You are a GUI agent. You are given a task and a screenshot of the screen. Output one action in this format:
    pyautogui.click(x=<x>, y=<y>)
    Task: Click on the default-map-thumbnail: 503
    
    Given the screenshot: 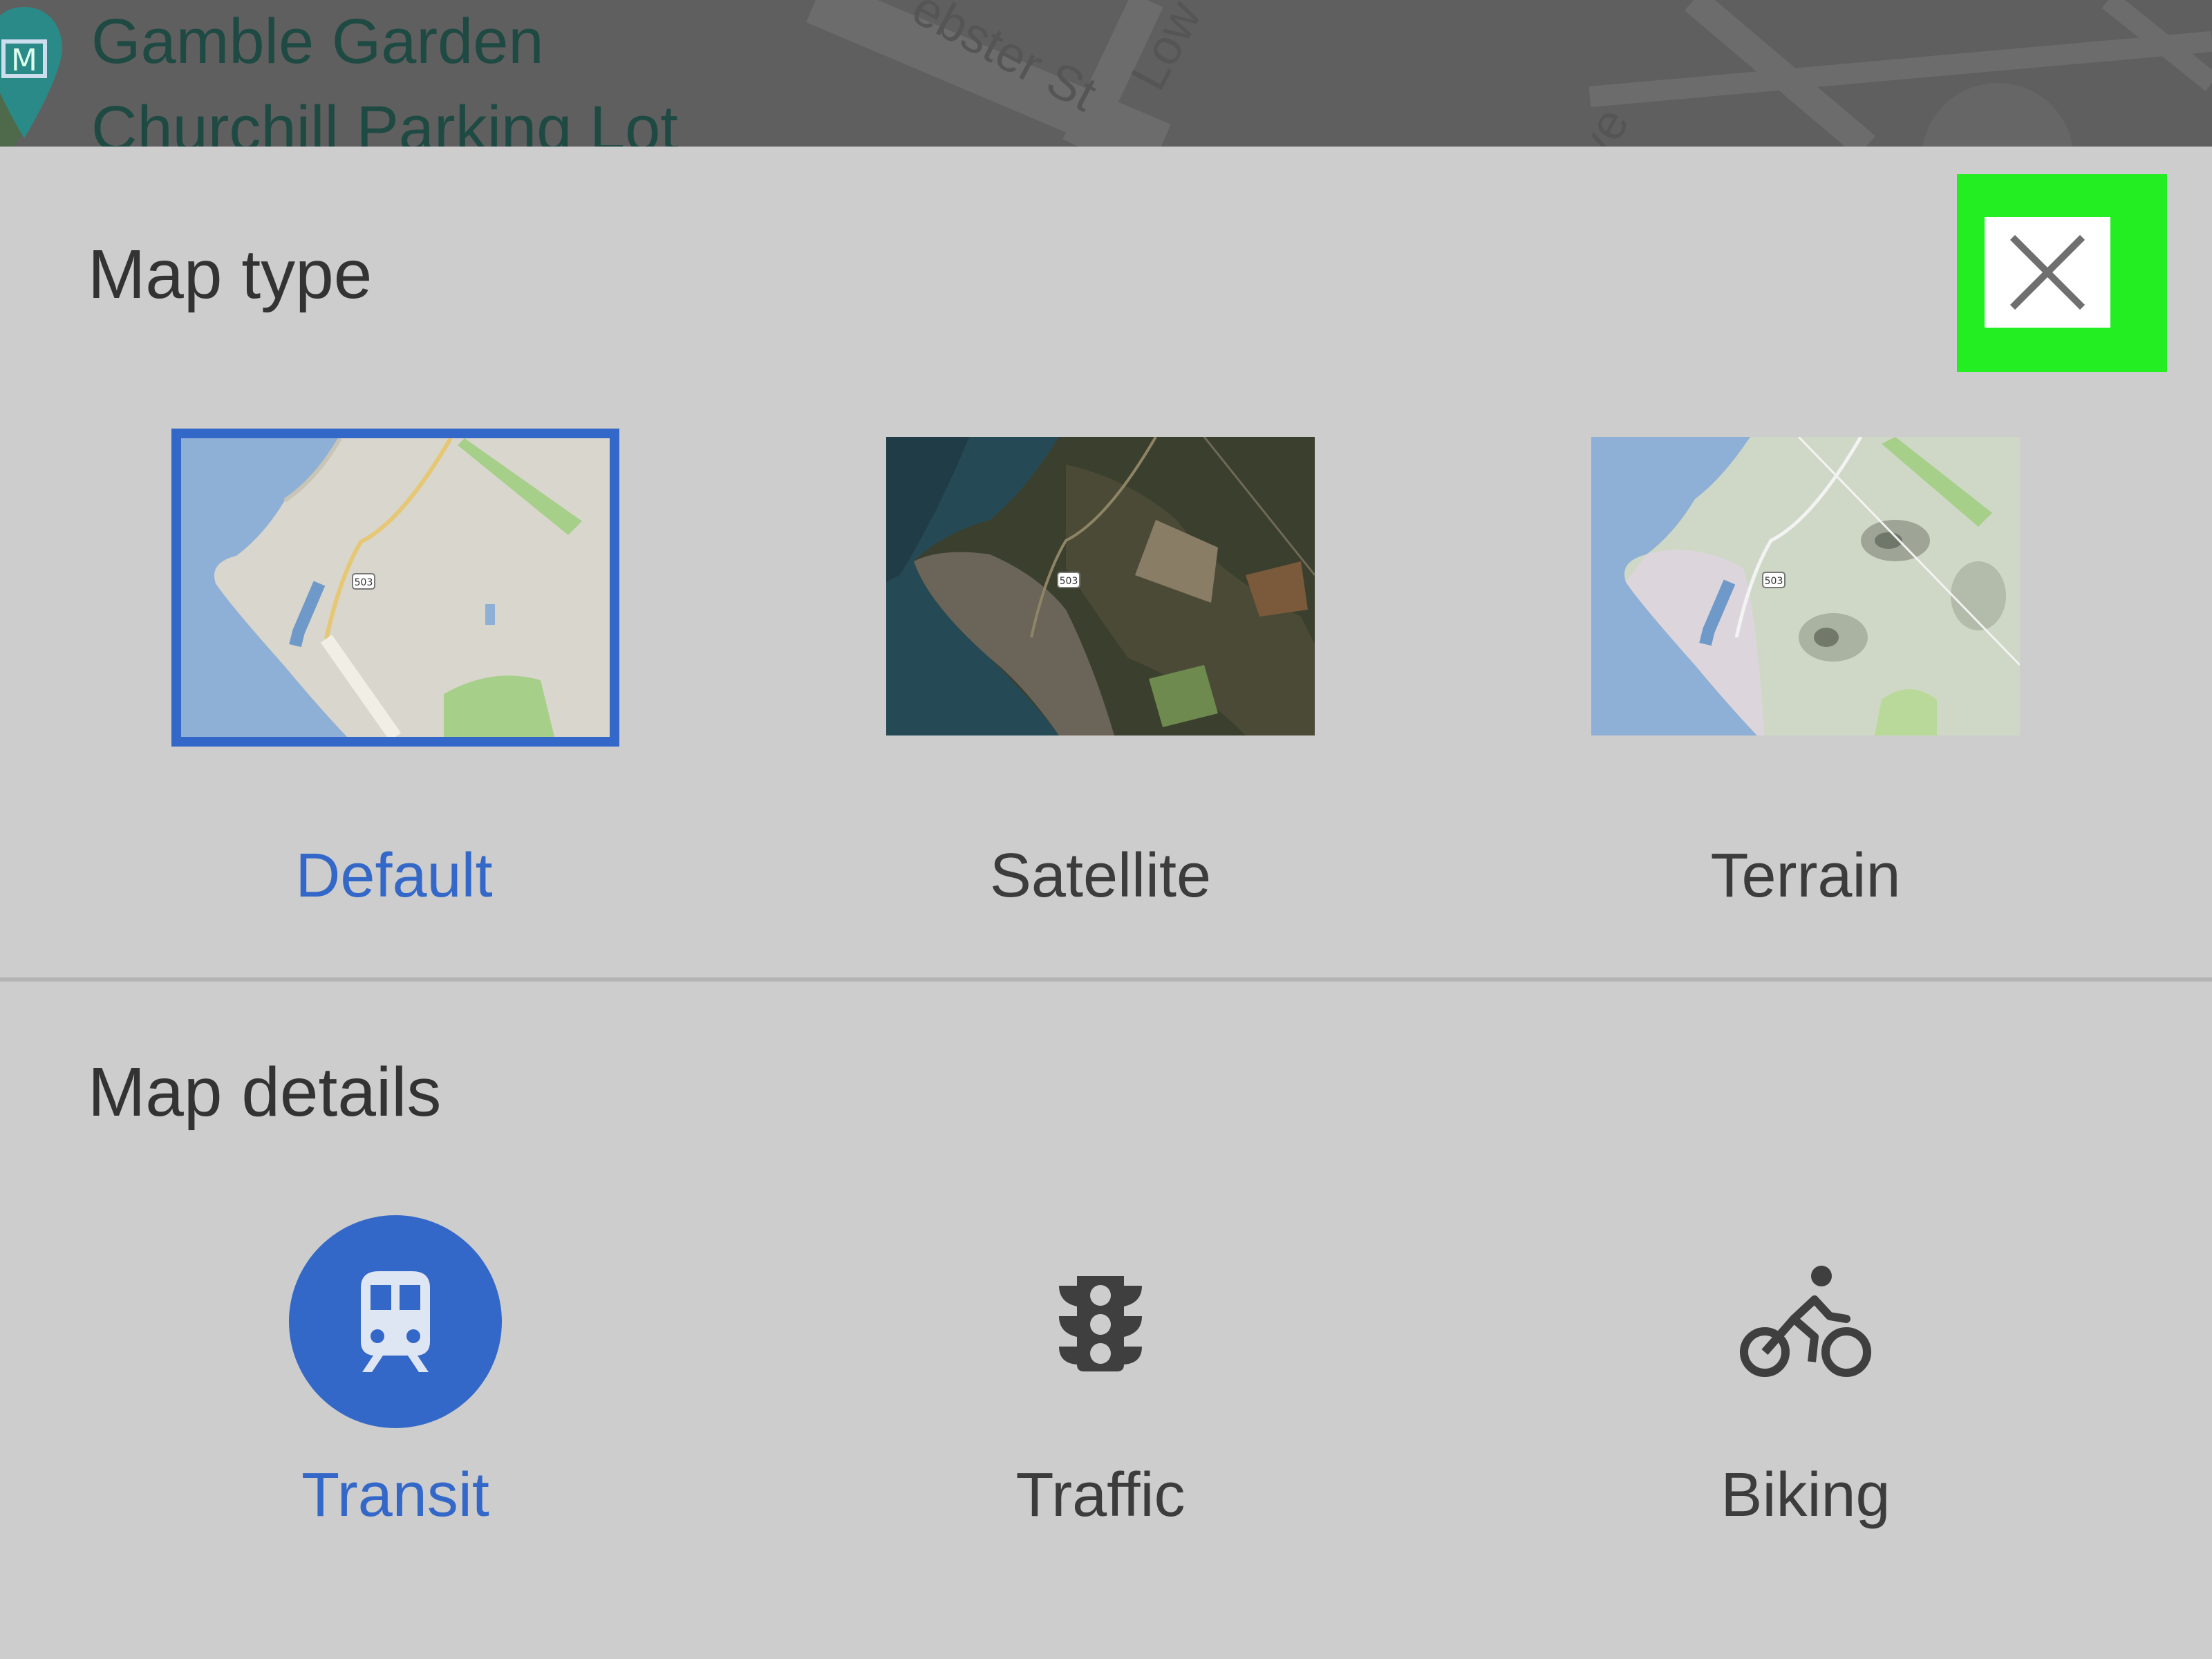 What is the action you would take?
    pyautogui.click(x=395, y=588)
    